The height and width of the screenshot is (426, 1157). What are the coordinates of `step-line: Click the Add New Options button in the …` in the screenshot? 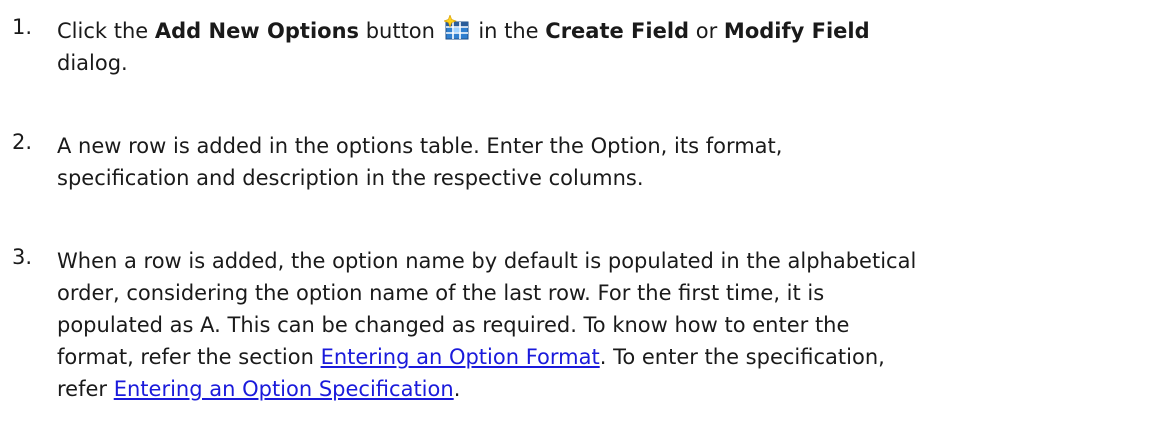 It's located at (597, 30).